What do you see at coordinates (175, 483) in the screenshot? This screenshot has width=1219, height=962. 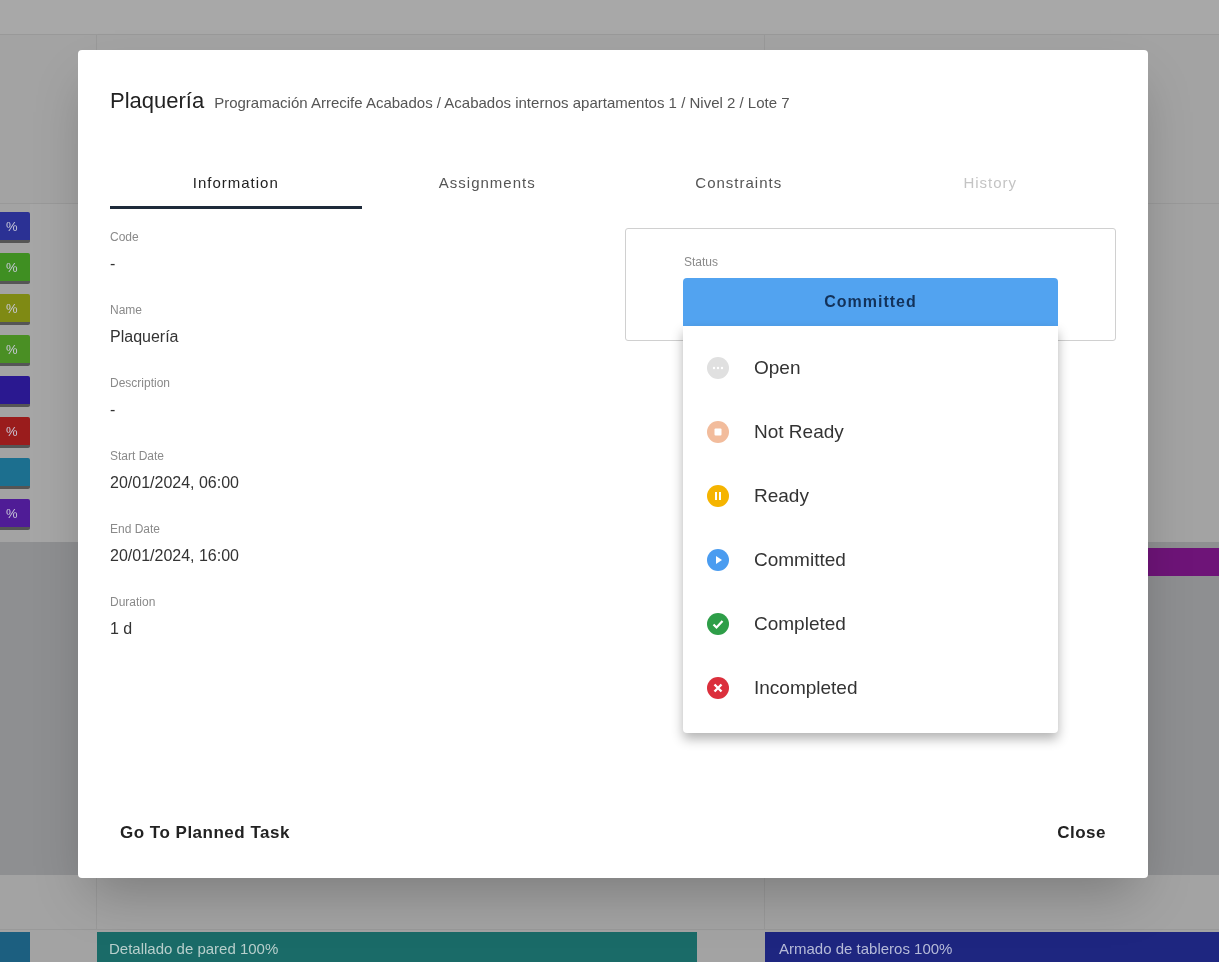 I see `field-value: 20/01/2024, 06:00` at bounding box center [175, 483].